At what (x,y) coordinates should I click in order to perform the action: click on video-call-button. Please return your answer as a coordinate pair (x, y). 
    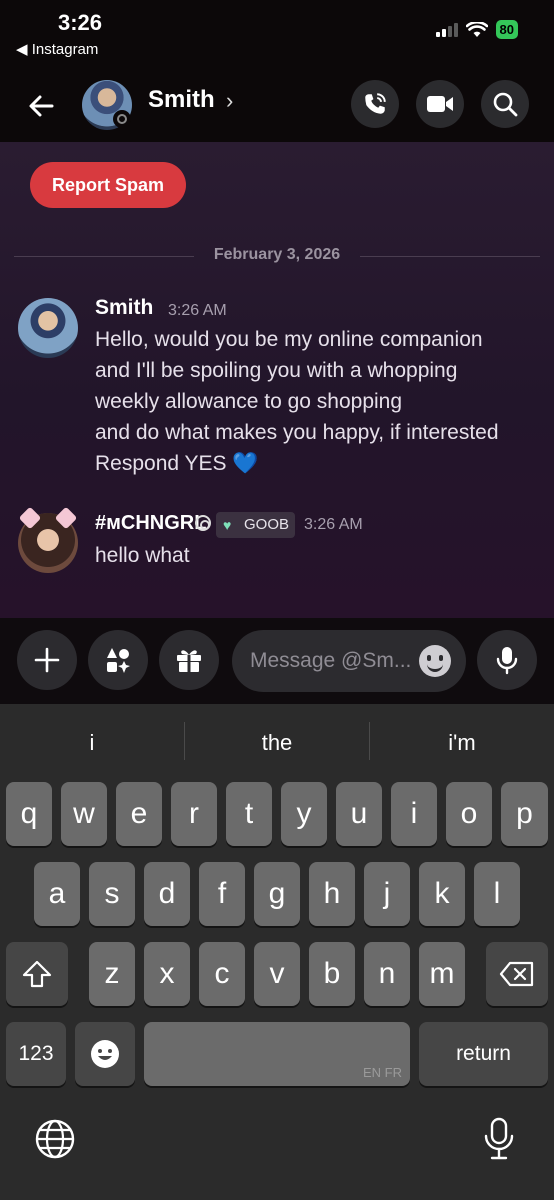
    Looking at the image, I should click on (440, 104).